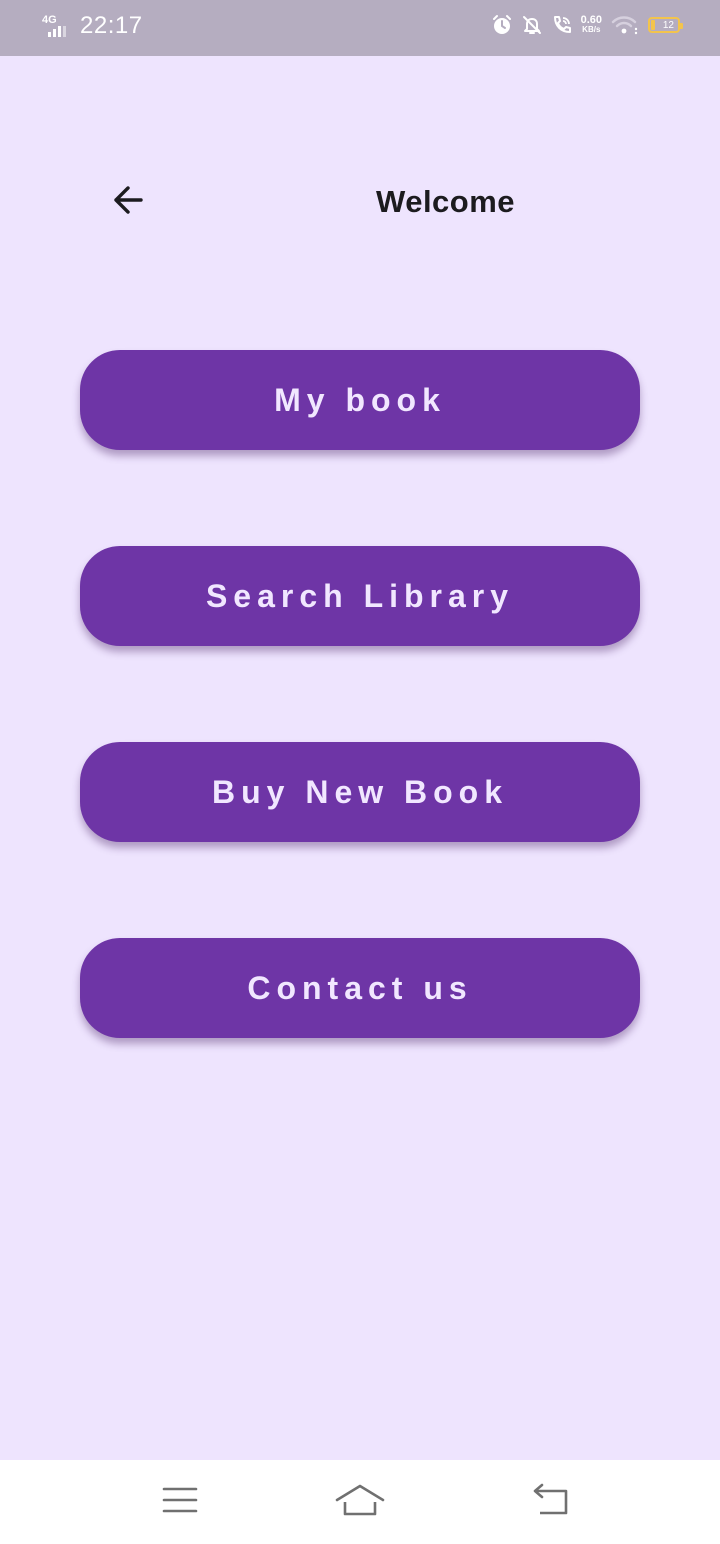 The height and width of the screenshot is (1544, 720). Describe the element at coordinates (360, 28) in the screenshot. I see `status-bar: 4G 22:17 0.60 KB/s 12` at that location.